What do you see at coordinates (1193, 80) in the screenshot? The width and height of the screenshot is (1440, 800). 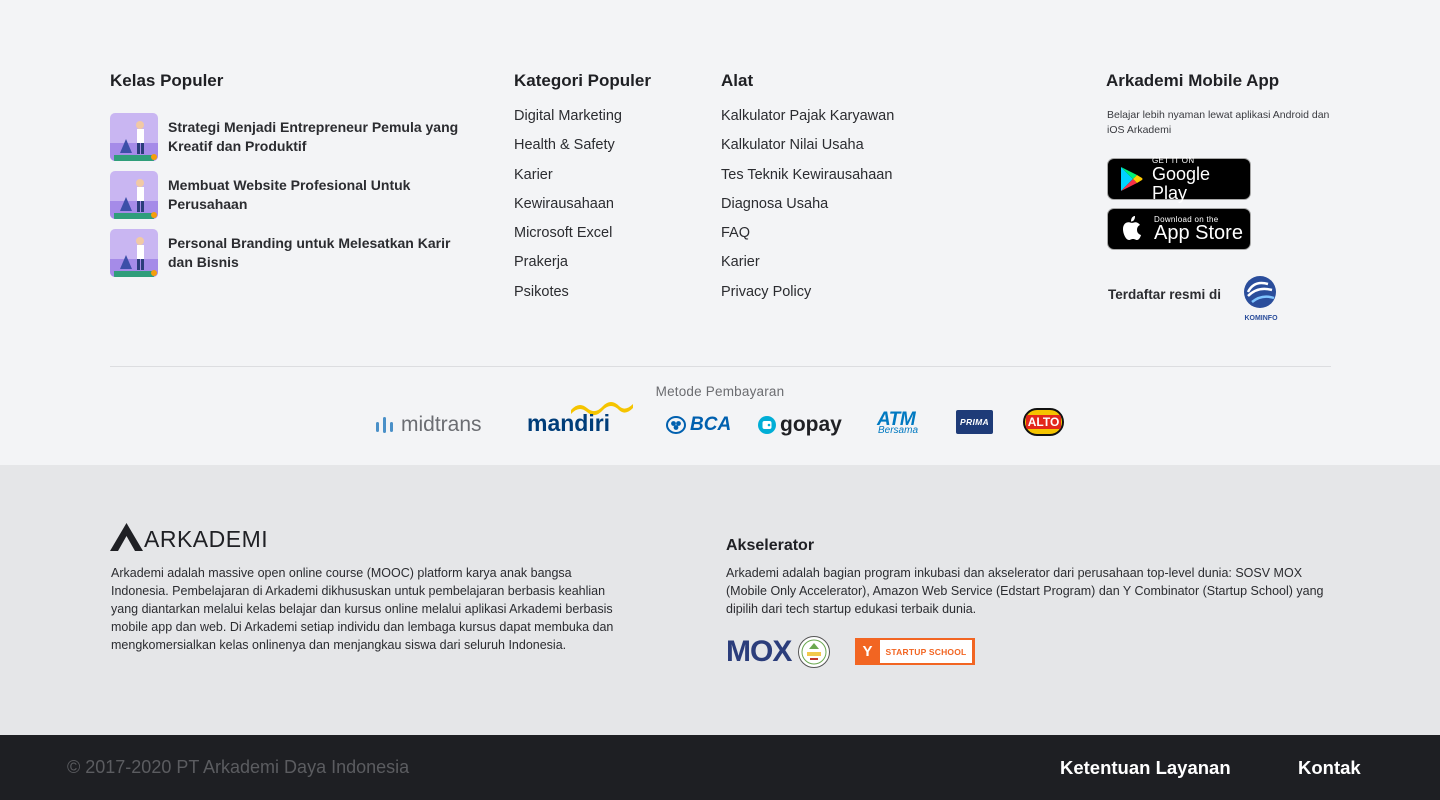 I see `mobile-app-title: Arkademi Mobile App` at bounding box center [1193, 80].